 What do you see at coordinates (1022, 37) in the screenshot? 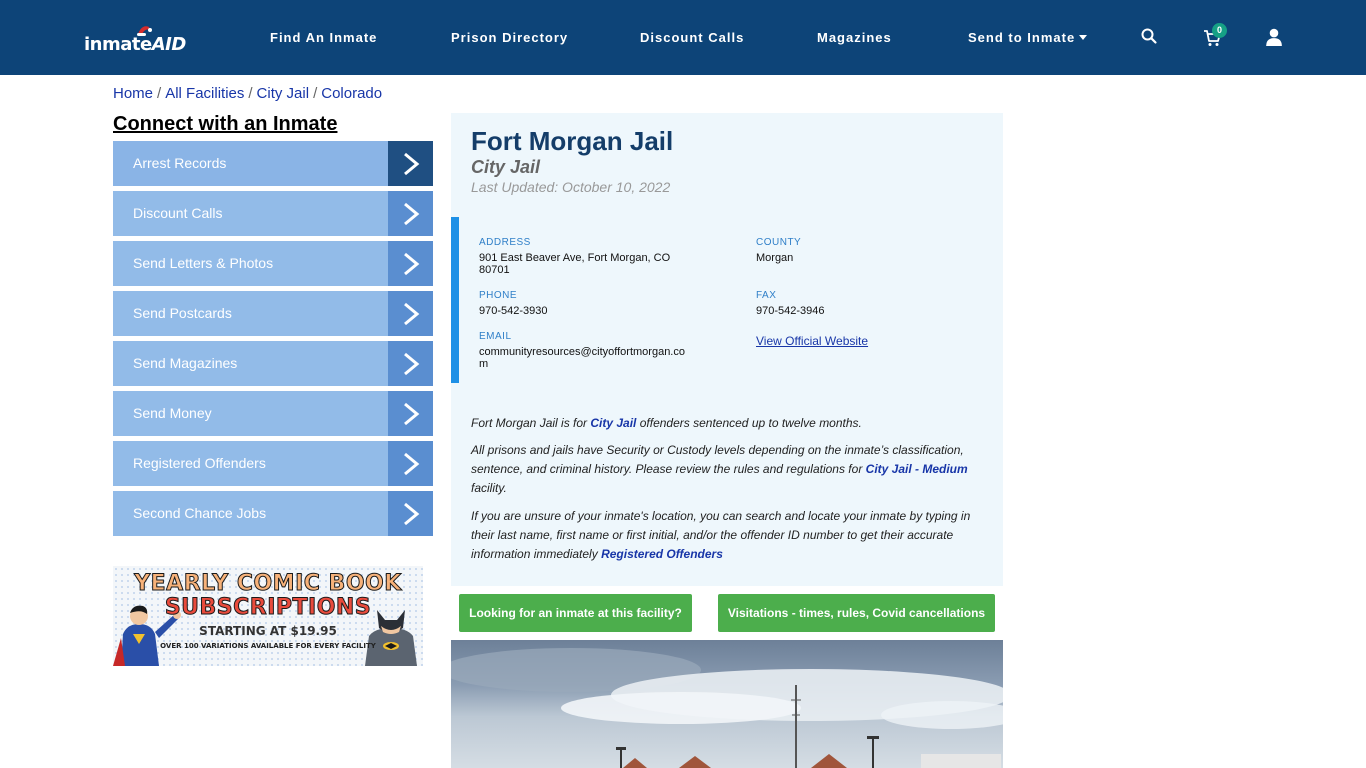
I see `nav-send-to-inmate-label: Send to Inmate` at bounding box center [1022, 37].